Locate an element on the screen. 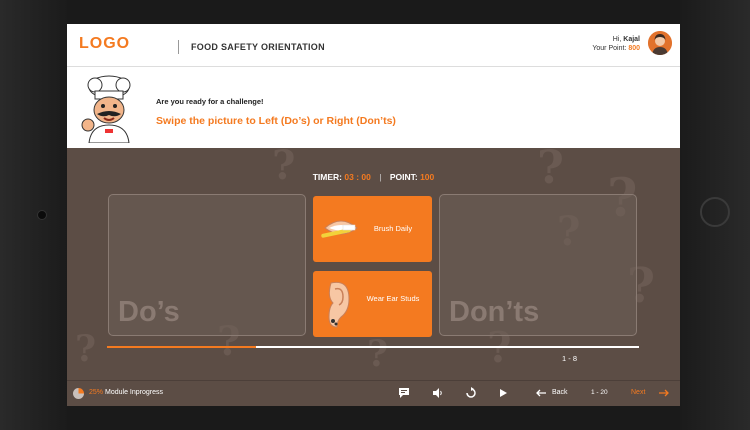 The image size is (750, 430). card-count: 1 - 8 is located at coordinates (570, 358).